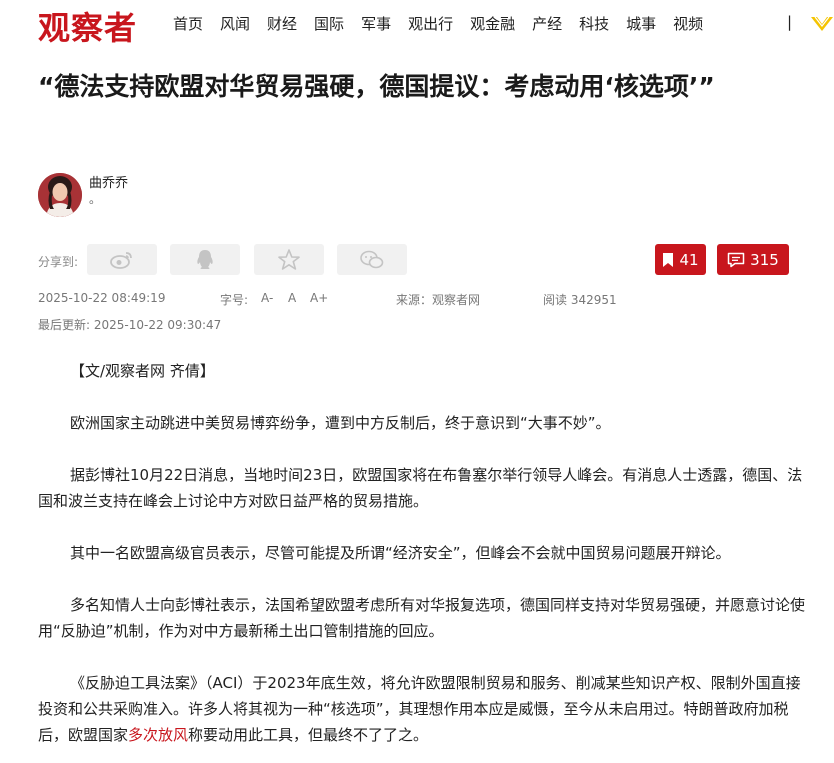 Image resolution: width=834 pixels, height=763 pixels. I want to click on share-qq-button, so click(205, 259).